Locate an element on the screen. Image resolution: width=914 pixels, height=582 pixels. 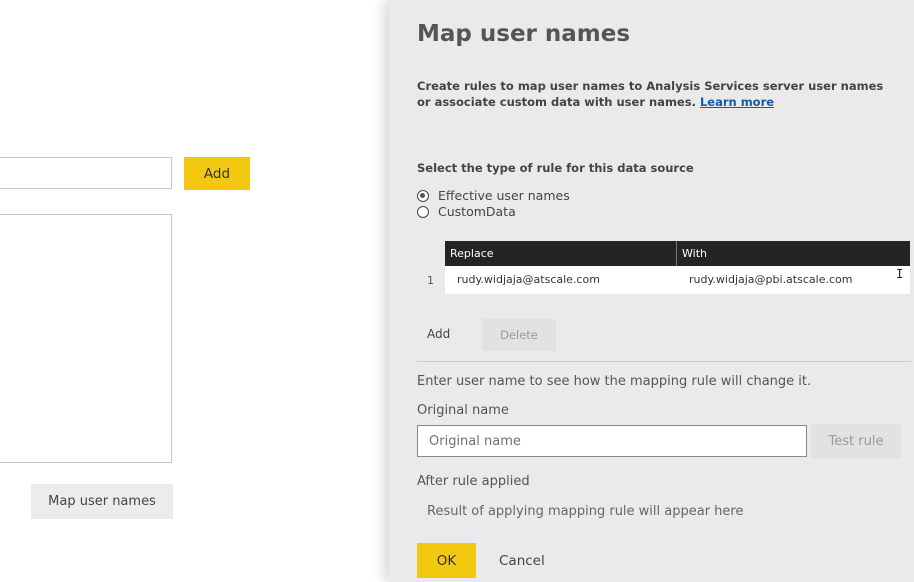
column-header-replace: Replace is located at coordinates (561, 253).